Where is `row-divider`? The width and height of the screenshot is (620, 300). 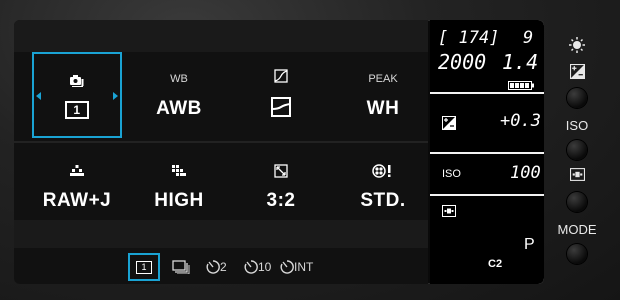 row-divider is located at coordinates (221, 142).